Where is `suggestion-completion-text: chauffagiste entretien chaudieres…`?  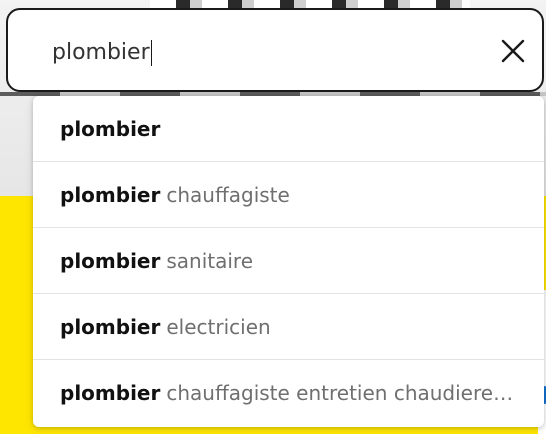 suggestion-completion-text: chauffagiste entretien chaudieres… is located at coordinates (343, 392).